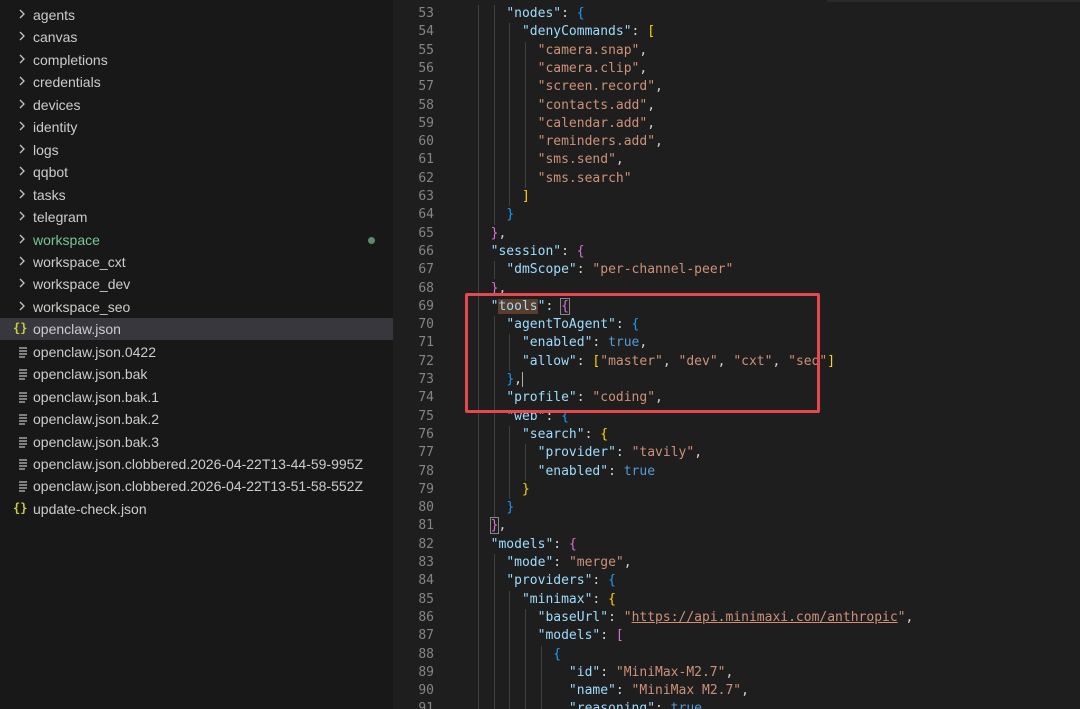  I want to click on code-line: ], so click(502, 197).